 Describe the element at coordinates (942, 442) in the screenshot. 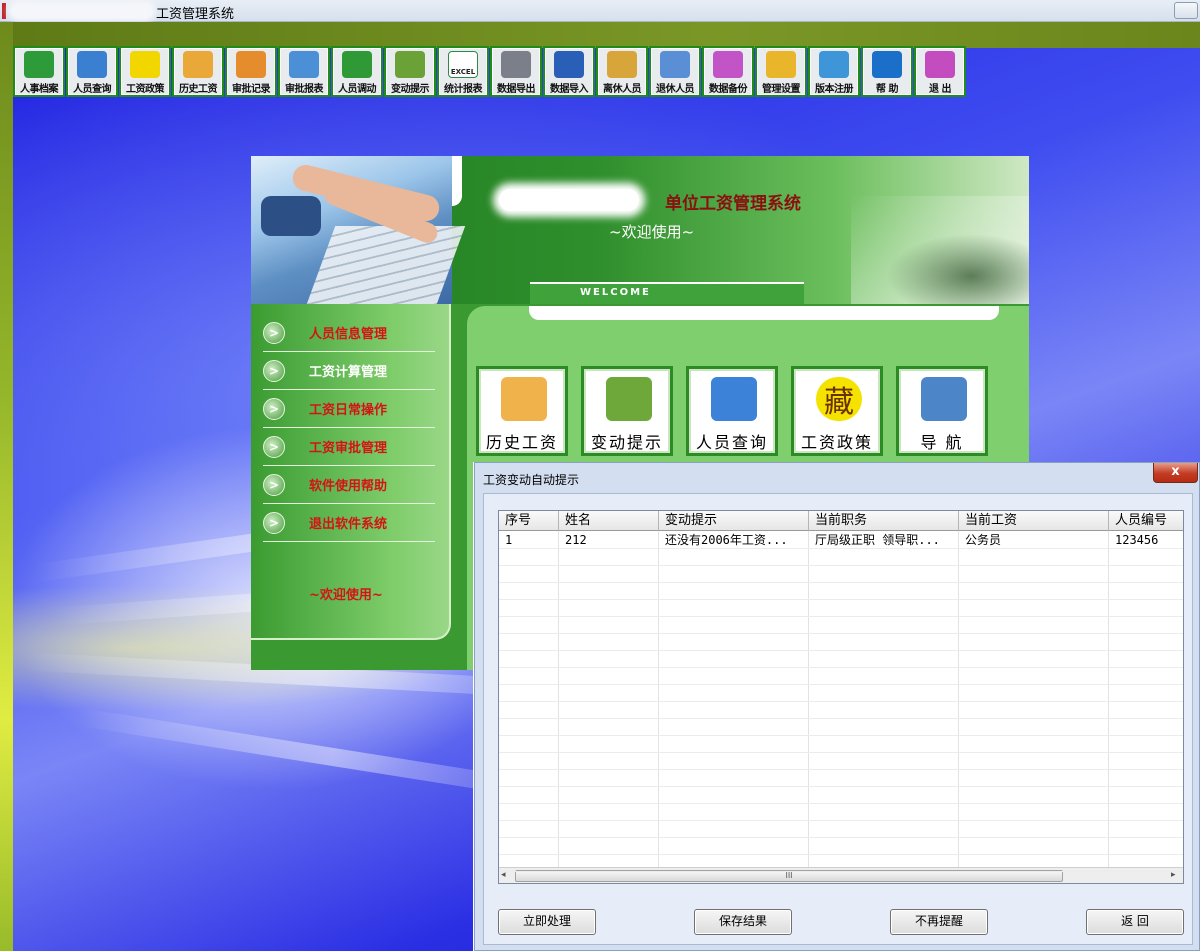

I see `quick-button-label: 导 航` at that location.